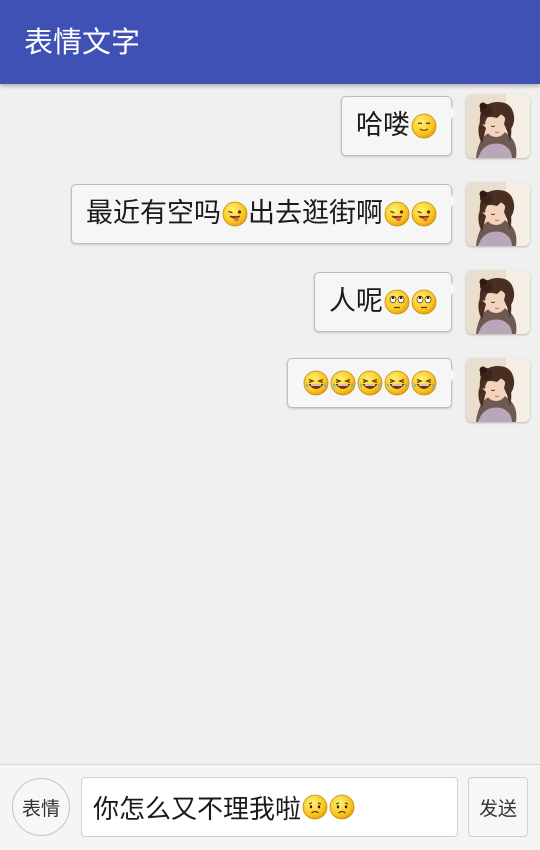 The height and width of the screenshot is (850, 540). I want to click on send-button: 发送, so click(498, 807).